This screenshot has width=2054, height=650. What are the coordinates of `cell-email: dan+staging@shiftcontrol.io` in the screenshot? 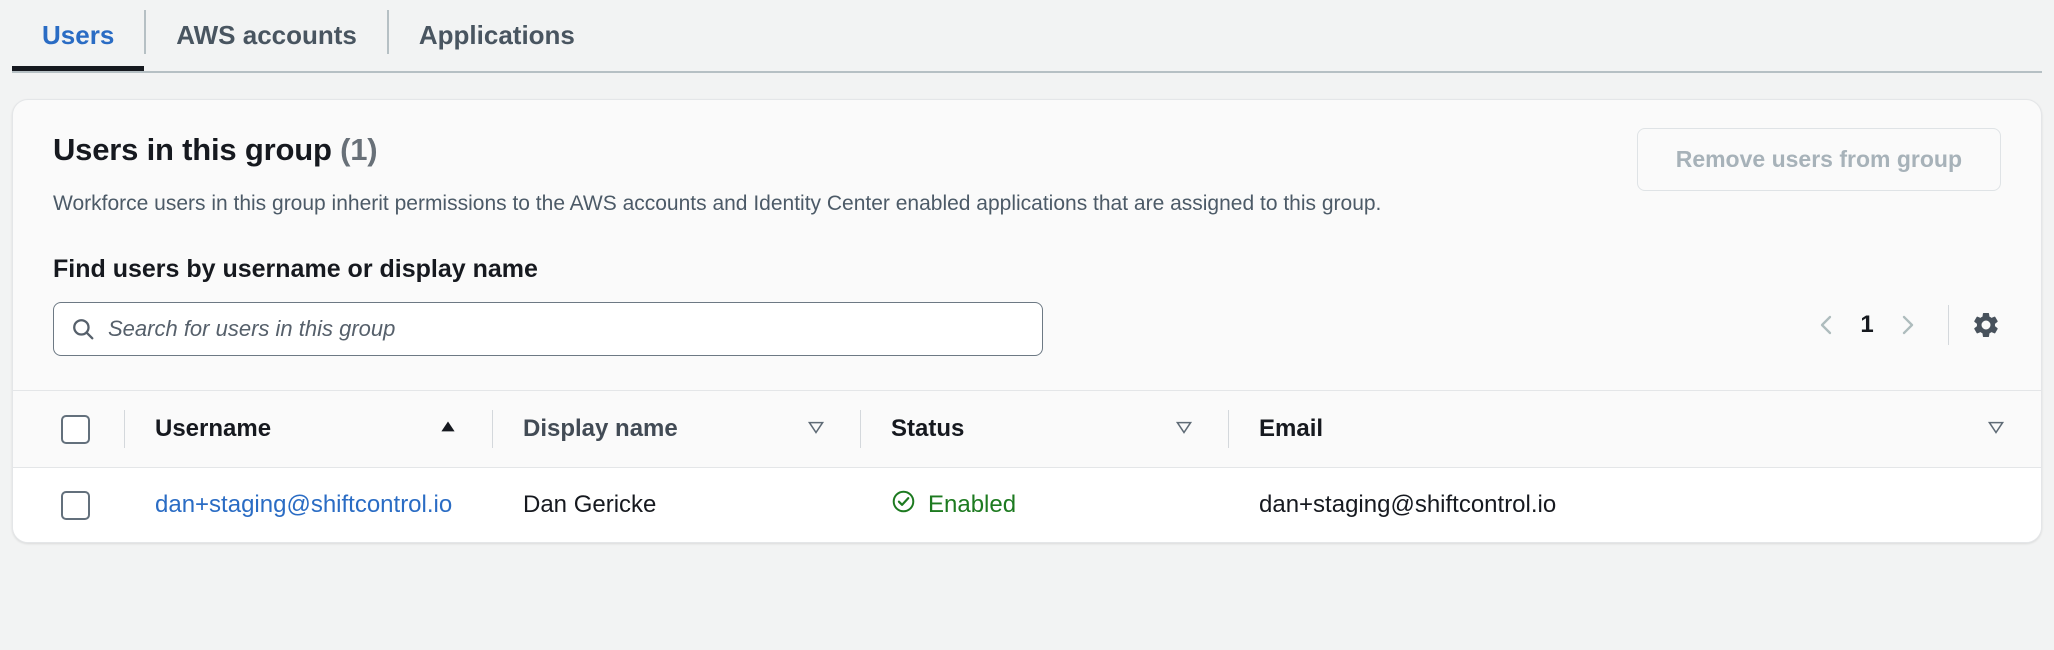 It's located at (1635, 504).